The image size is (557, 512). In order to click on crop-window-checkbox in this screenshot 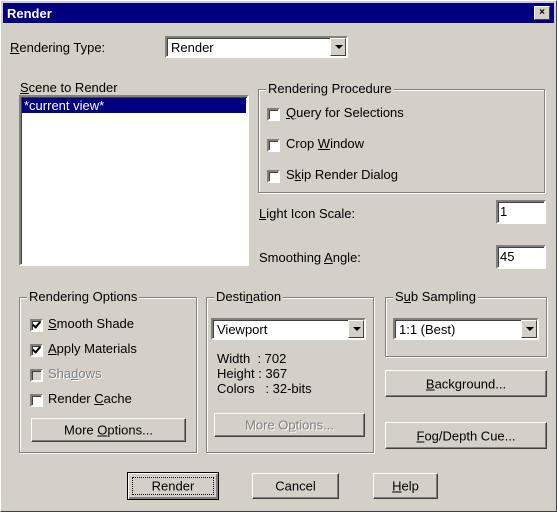, I will do `click(273, 145)`.